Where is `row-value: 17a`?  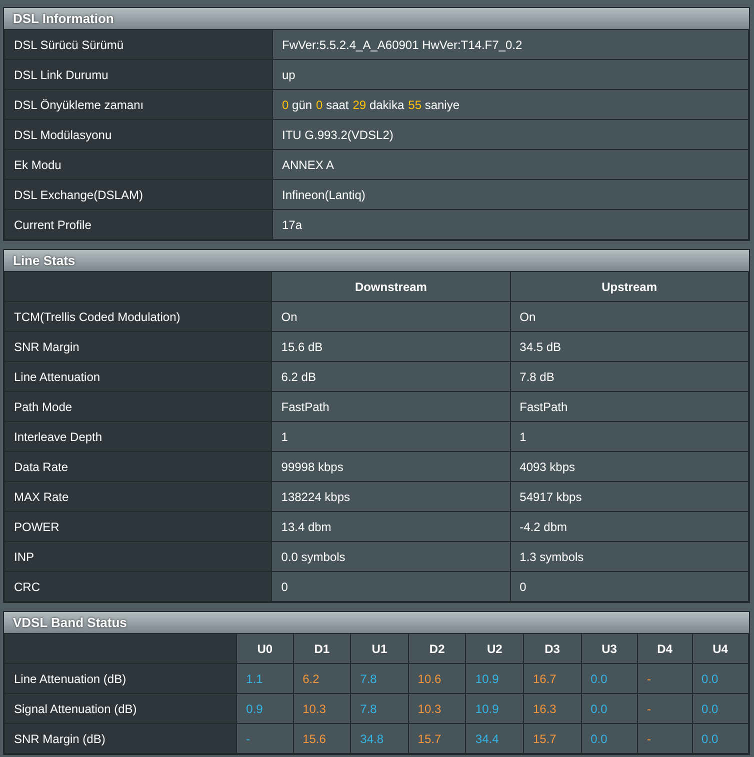
row-value: 17a is located at coordinates (510, 225).